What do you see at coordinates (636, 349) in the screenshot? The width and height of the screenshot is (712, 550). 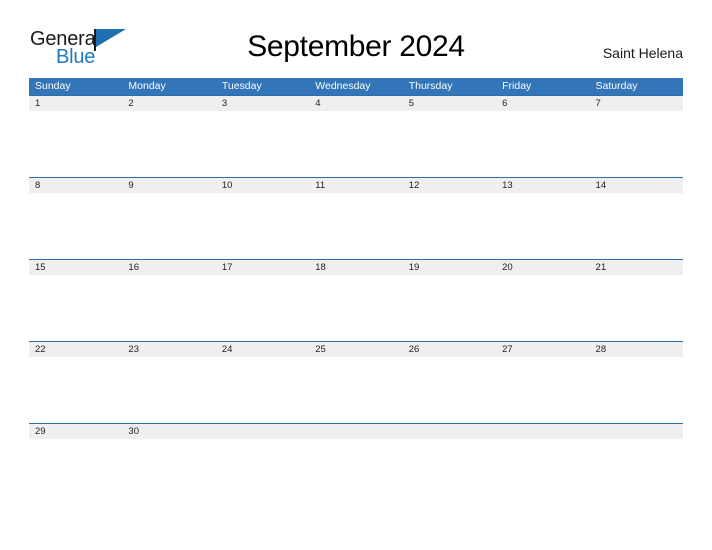 I see `day-cell: 28` at bounding box center [636, 349].